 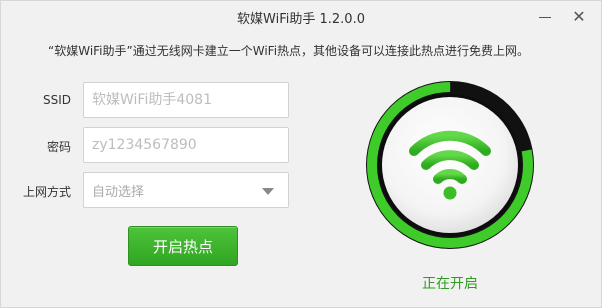 I want to click on minimize-button, so click(x=545, y=16).